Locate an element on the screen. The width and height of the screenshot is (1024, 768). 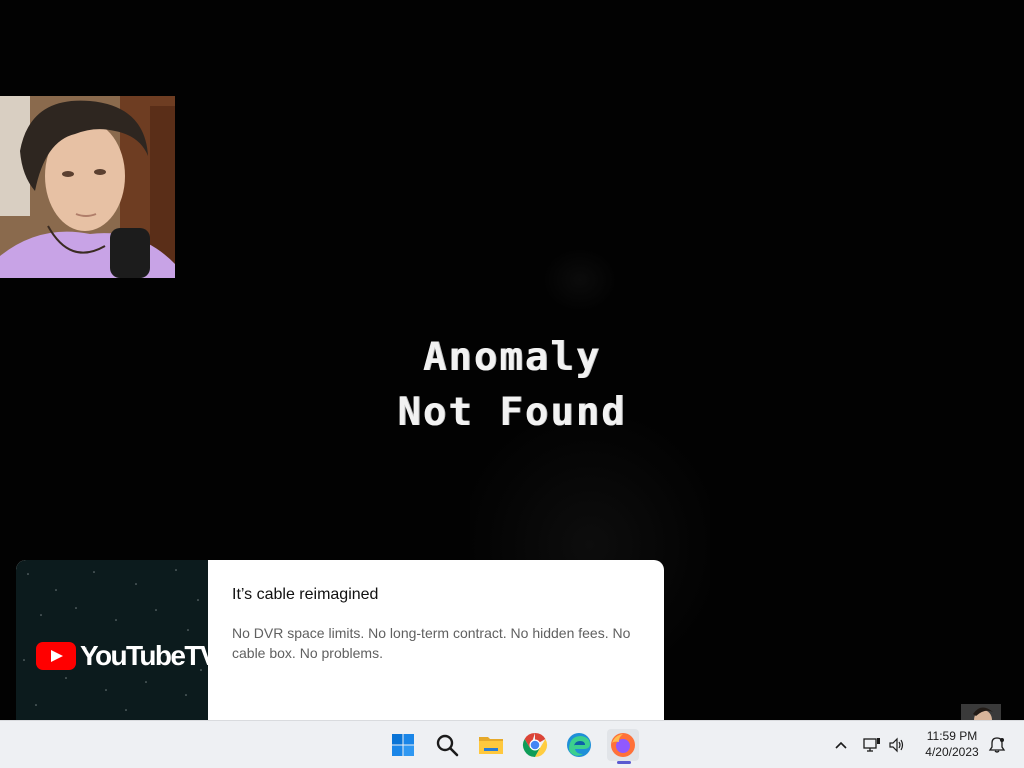
clock-date: 4/20/2023 is located at coordinates (952, 752).